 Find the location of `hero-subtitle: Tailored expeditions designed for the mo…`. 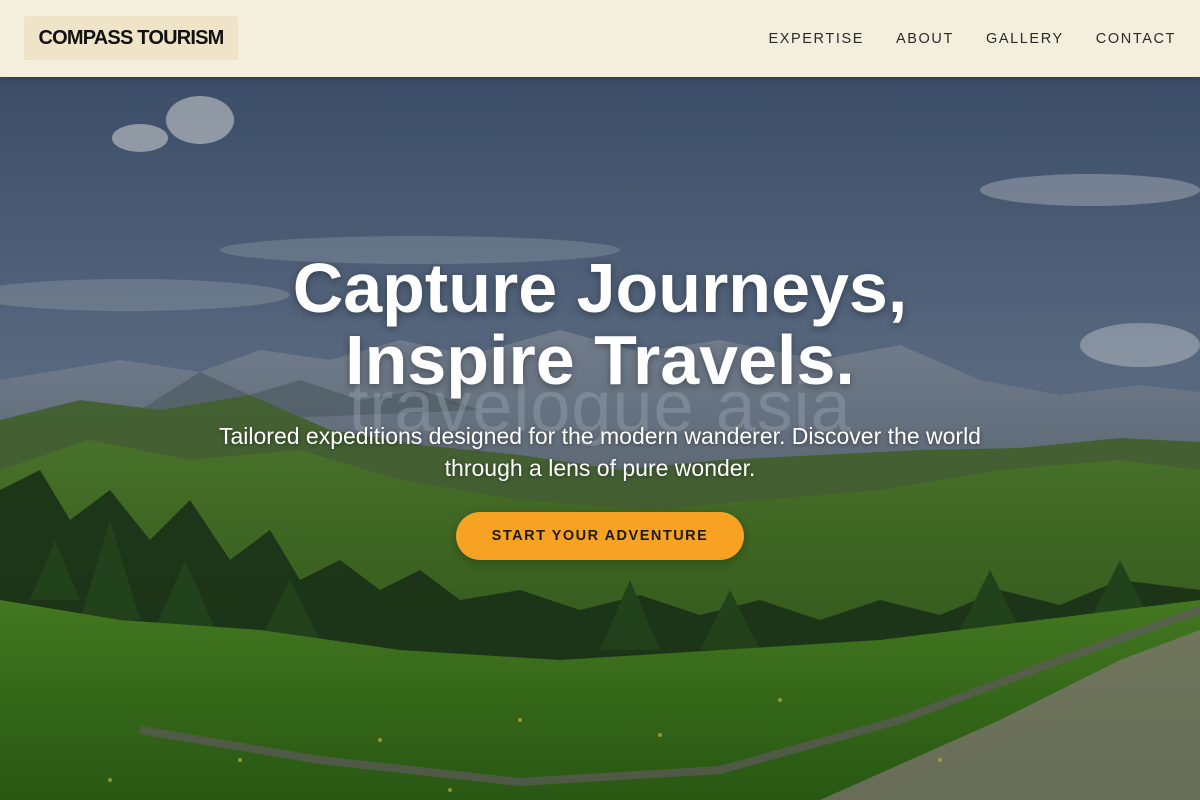

hero-subtitle: Tailored expeditions designed for the mo… is located at coordinates (600, 452).